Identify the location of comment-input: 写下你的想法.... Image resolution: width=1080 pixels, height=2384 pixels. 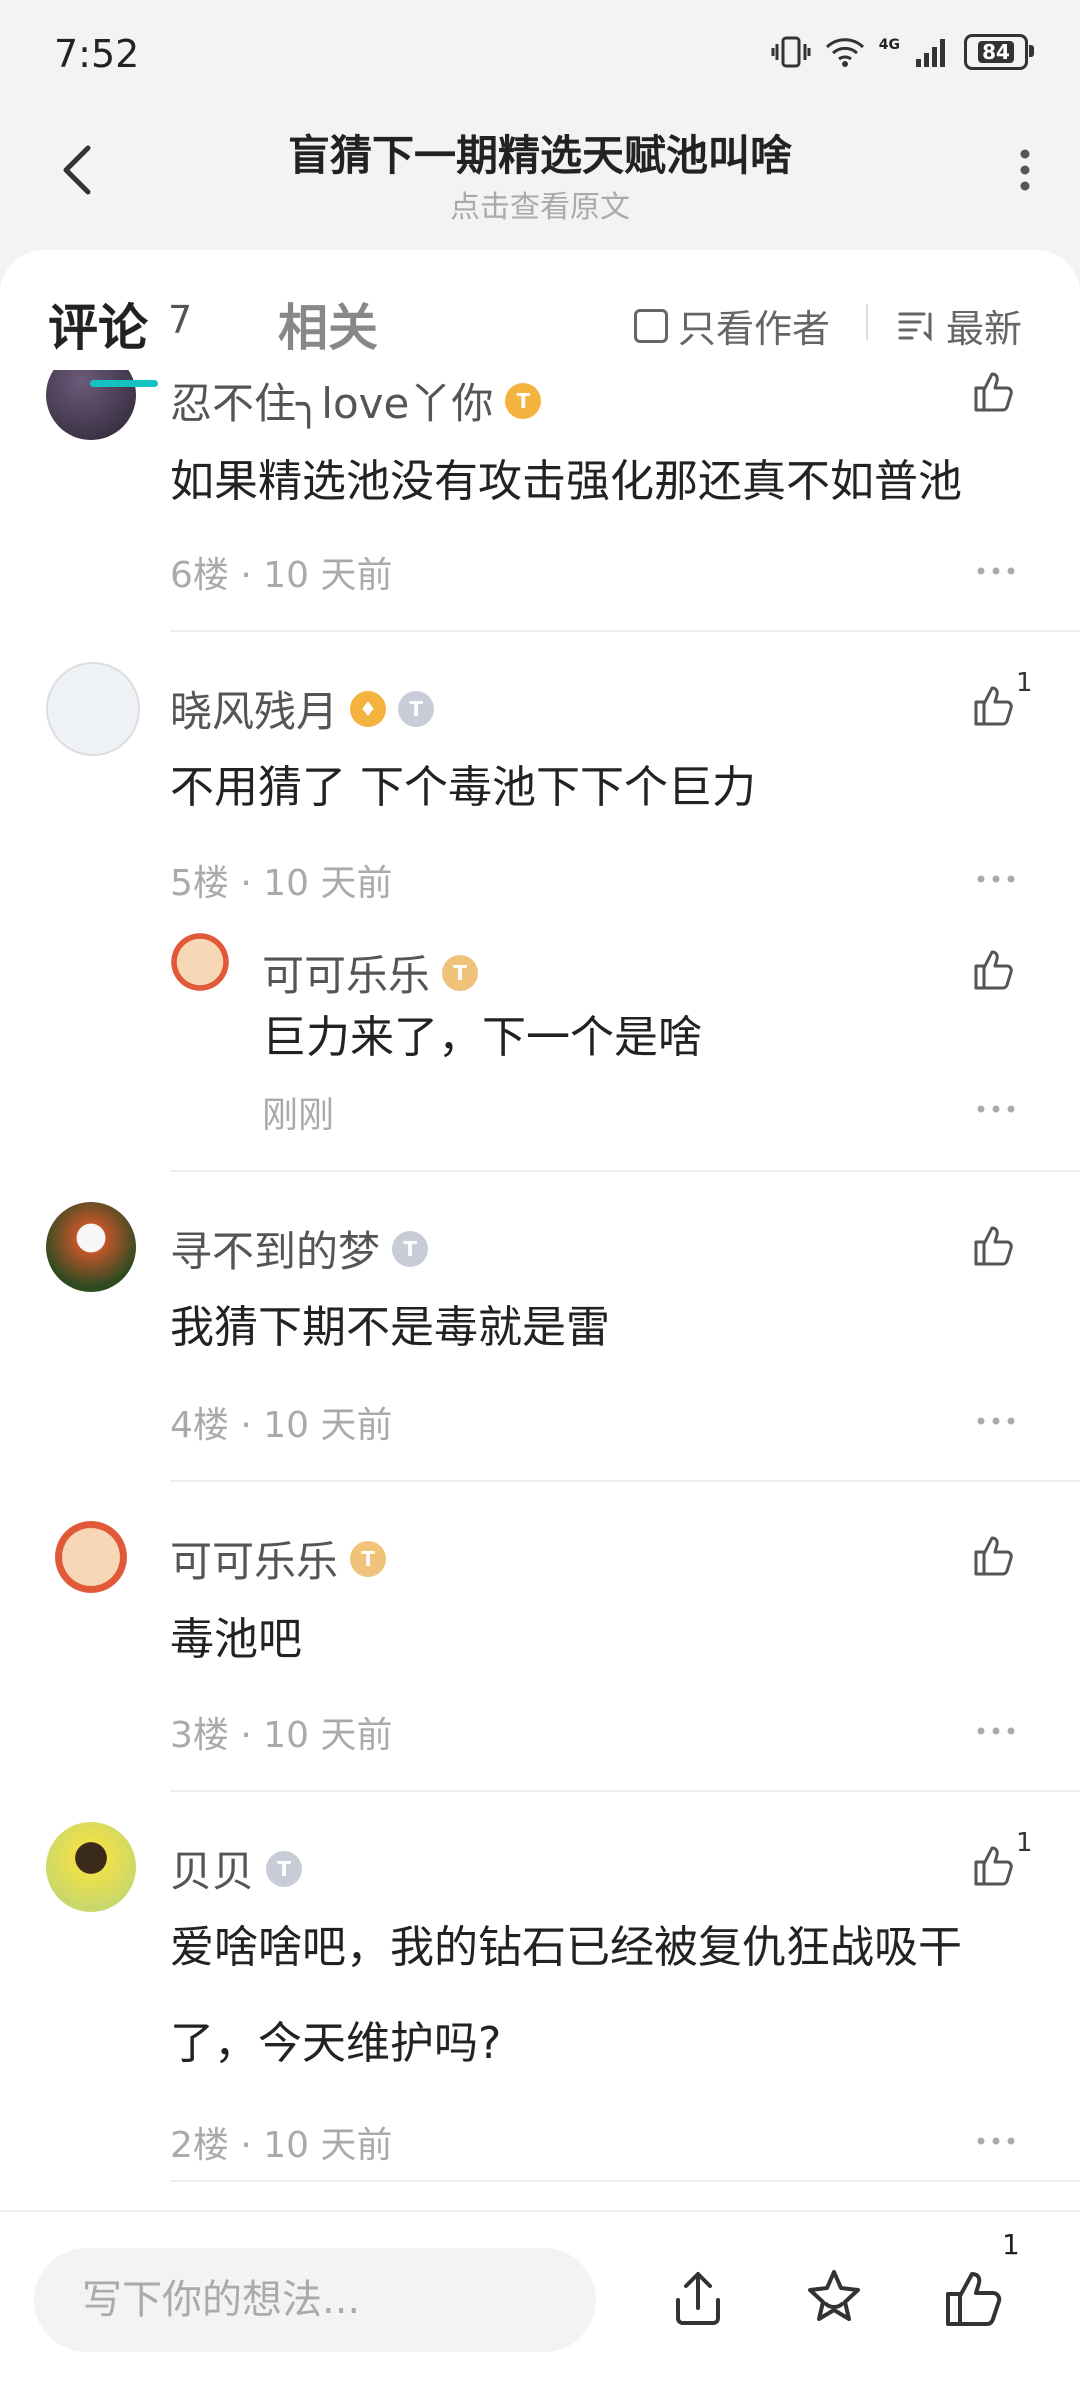
(315, 2300).